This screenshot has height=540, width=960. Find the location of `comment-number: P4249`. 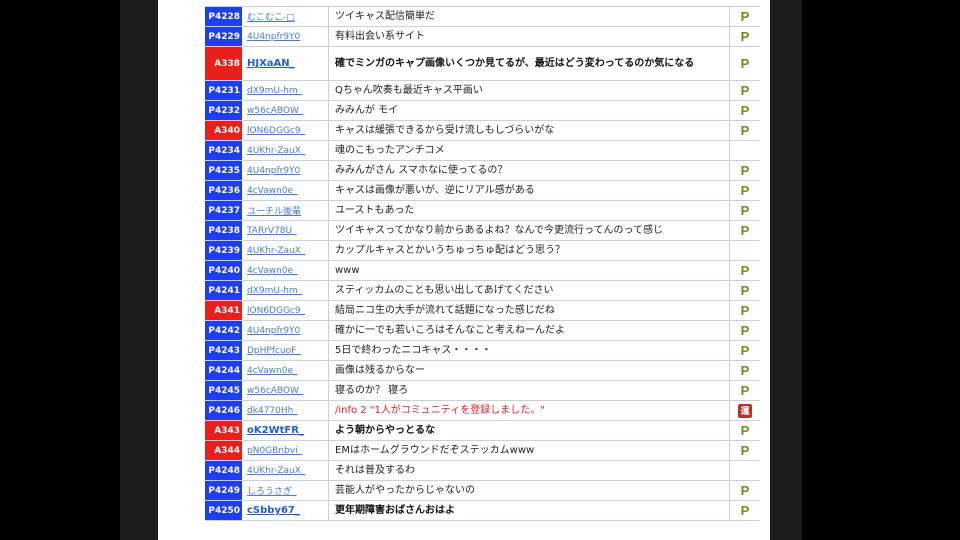

comment-number: P4249 is located at coordinates (224, 490).